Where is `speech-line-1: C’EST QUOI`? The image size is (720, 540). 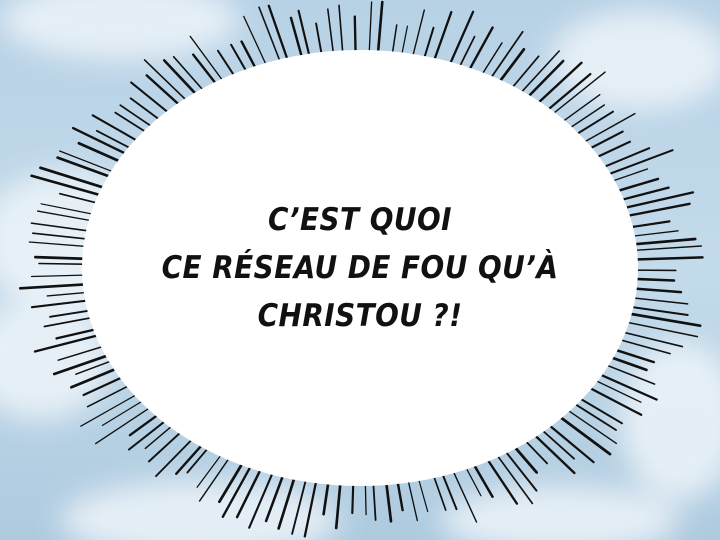 speech-line-1: C’EST QUOI is located at coordinates (360, 220).